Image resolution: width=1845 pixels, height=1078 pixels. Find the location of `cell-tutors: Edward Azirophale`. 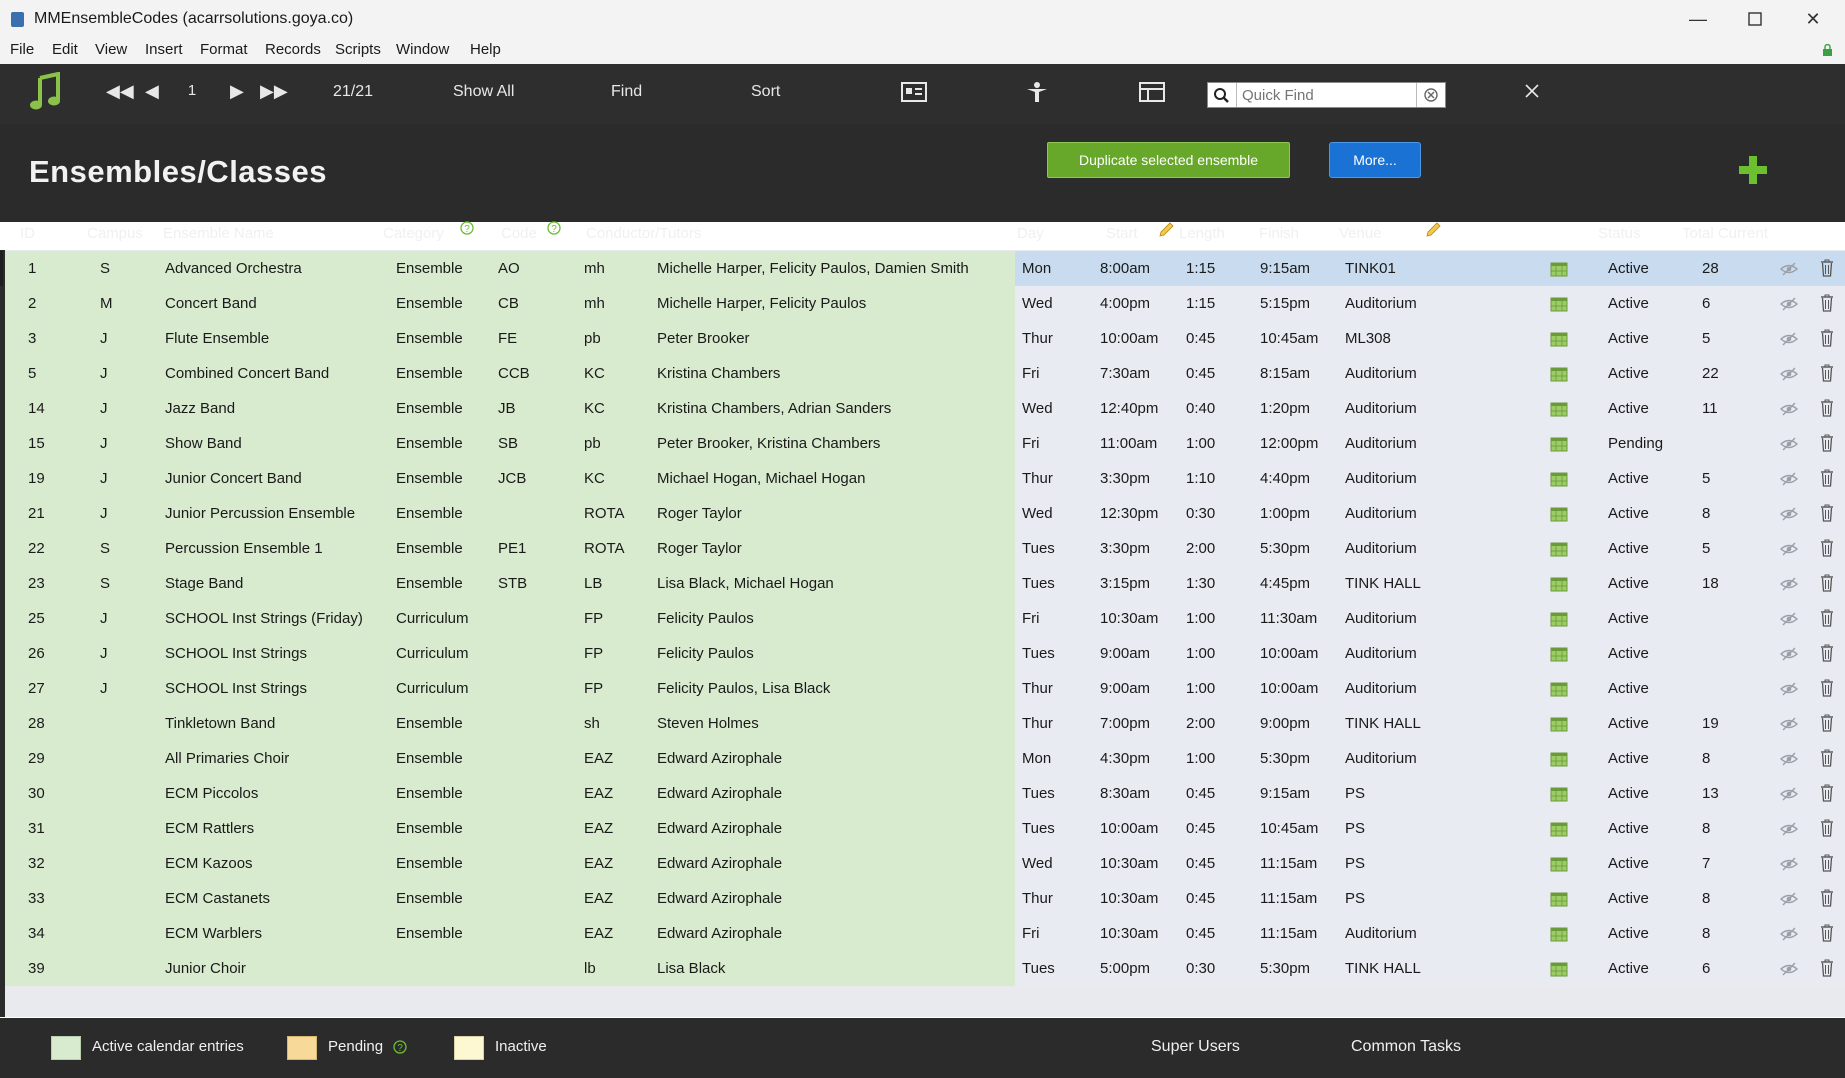

cell-tutors: Edward Azirophale is located at coordinates (719, 933).